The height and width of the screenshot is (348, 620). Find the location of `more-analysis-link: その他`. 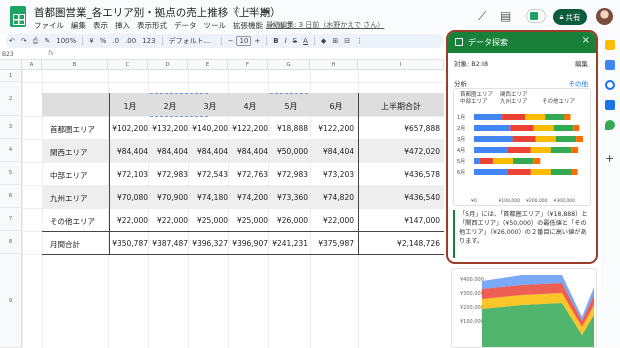

more-analysis-link: その他 is located at coordinates (579, 83).